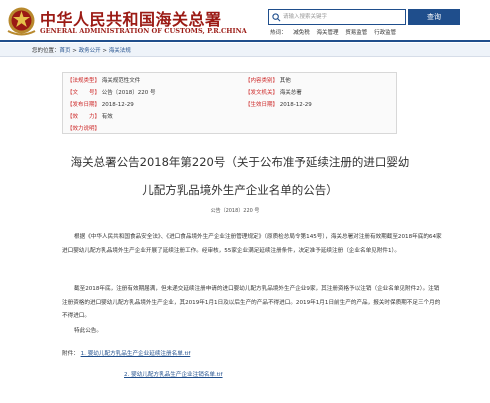  What do you see at coordinates (107, 117) in the screenshot?
I see `validity-value: 有效` at bounding box center [107, 117].